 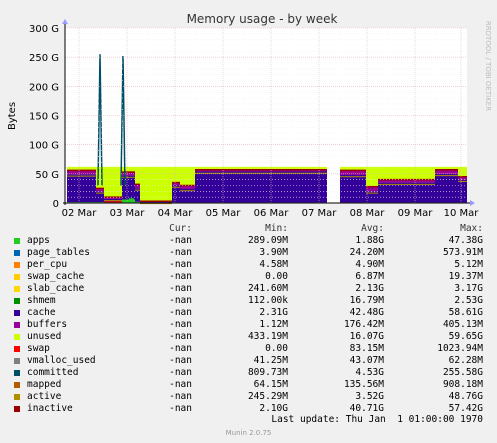 I want to click on legend-avg: 24.20M, so click(x=366, y=252).